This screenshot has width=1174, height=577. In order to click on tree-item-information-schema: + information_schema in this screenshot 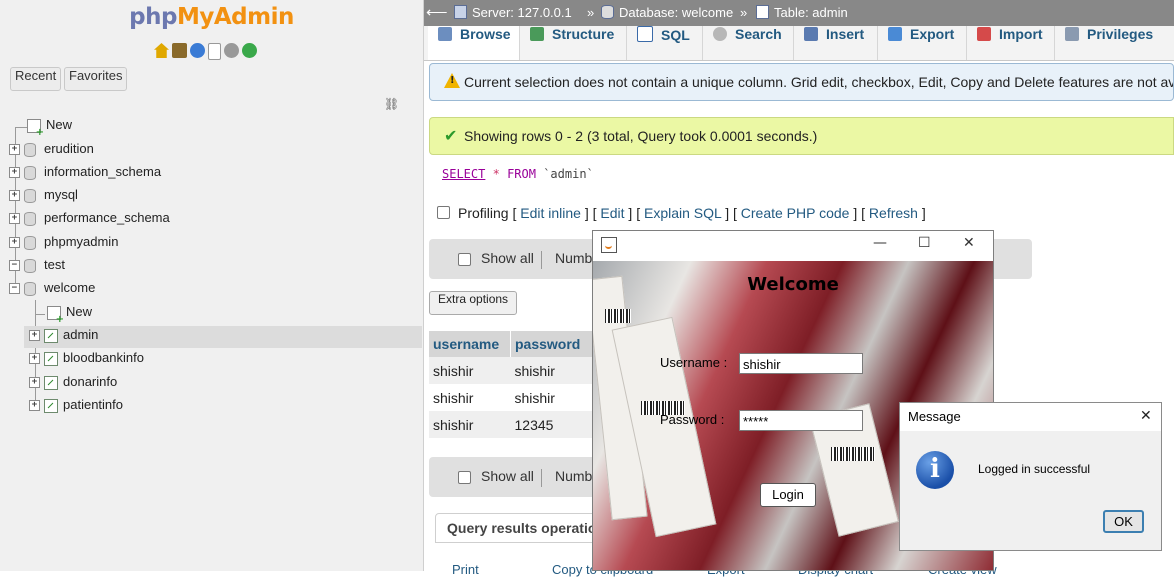, I will do `click(85, 174)`.